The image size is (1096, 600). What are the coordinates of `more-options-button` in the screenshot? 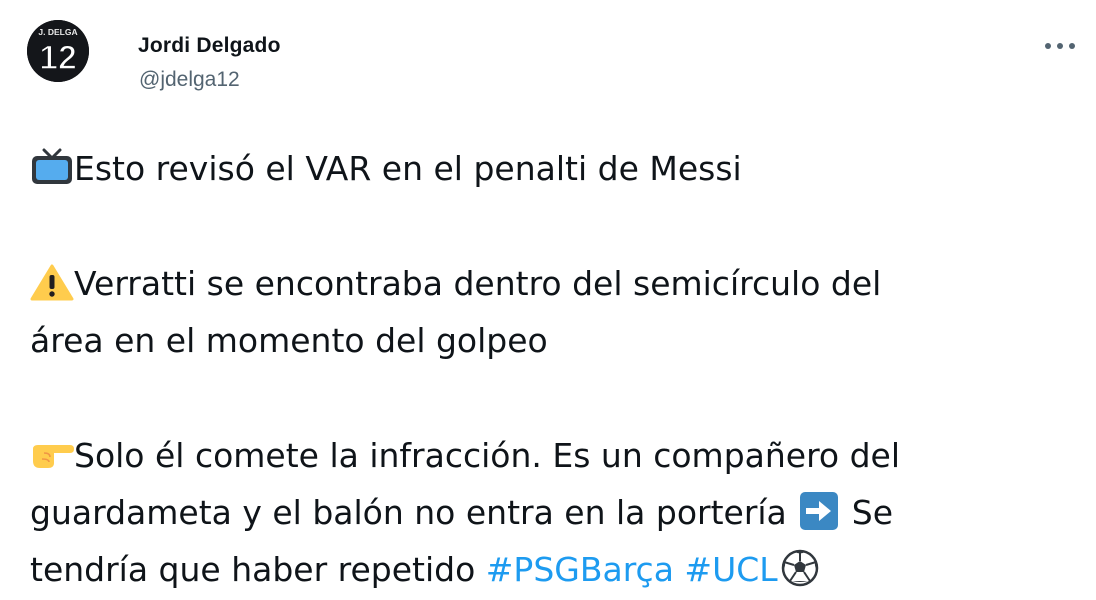 It's located at (1060, 46).